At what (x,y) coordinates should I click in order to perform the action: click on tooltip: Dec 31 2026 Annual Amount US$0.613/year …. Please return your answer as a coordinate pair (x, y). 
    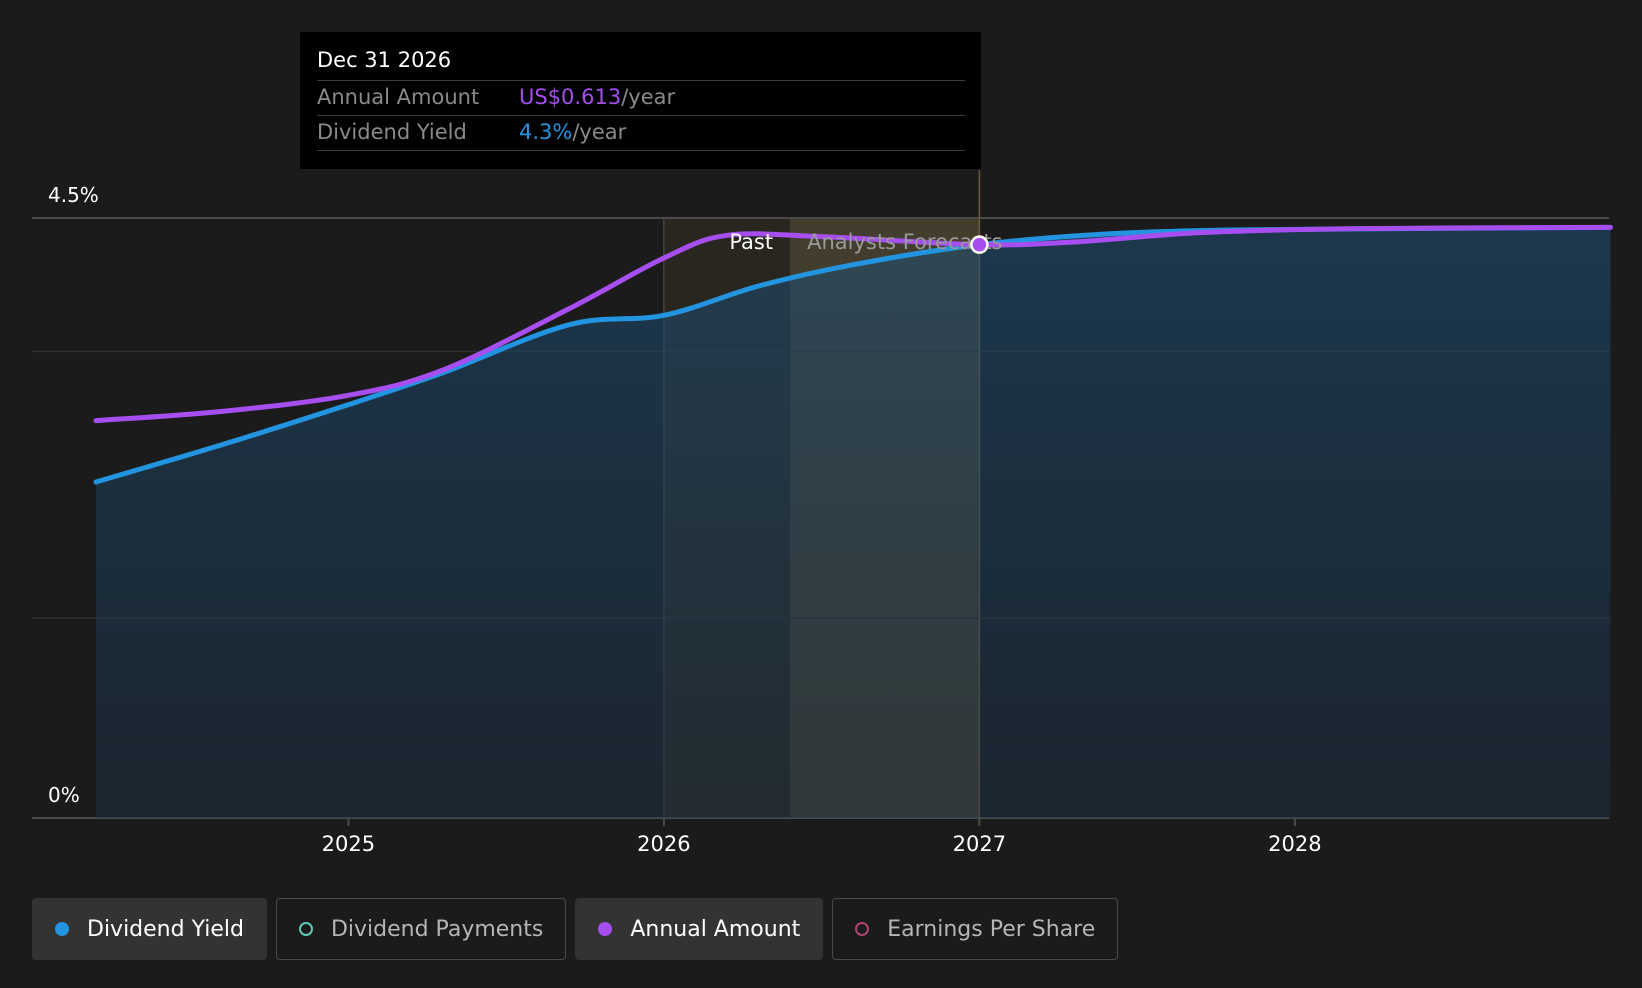
    Looking at the image, I should click on (640, 100).